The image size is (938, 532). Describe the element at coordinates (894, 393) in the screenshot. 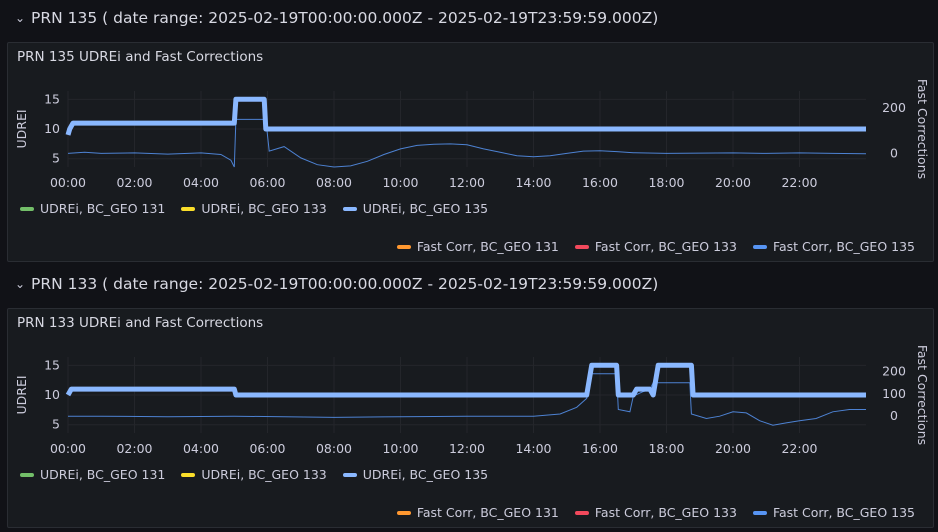

I see `y2-tick-label: 100` at that location.